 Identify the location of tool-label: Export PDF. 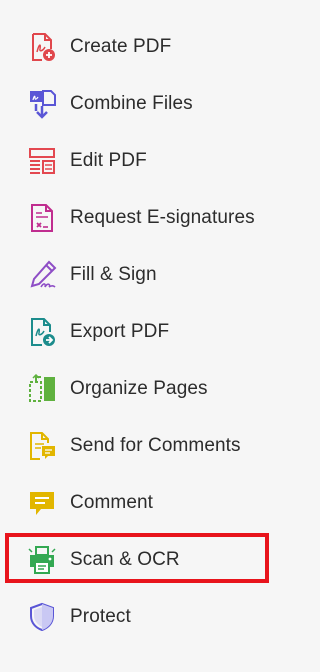
(120, 331).